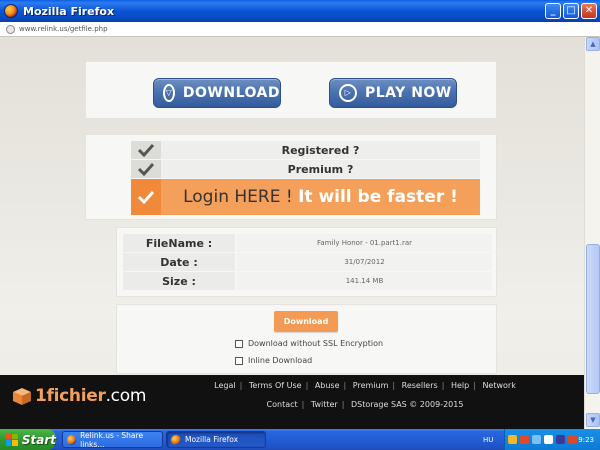 The width and height of the screenshot is (600, 450). Describe the element at coordinates (593, 319) in the screenshot. I see `scroll-thumb` at that location.